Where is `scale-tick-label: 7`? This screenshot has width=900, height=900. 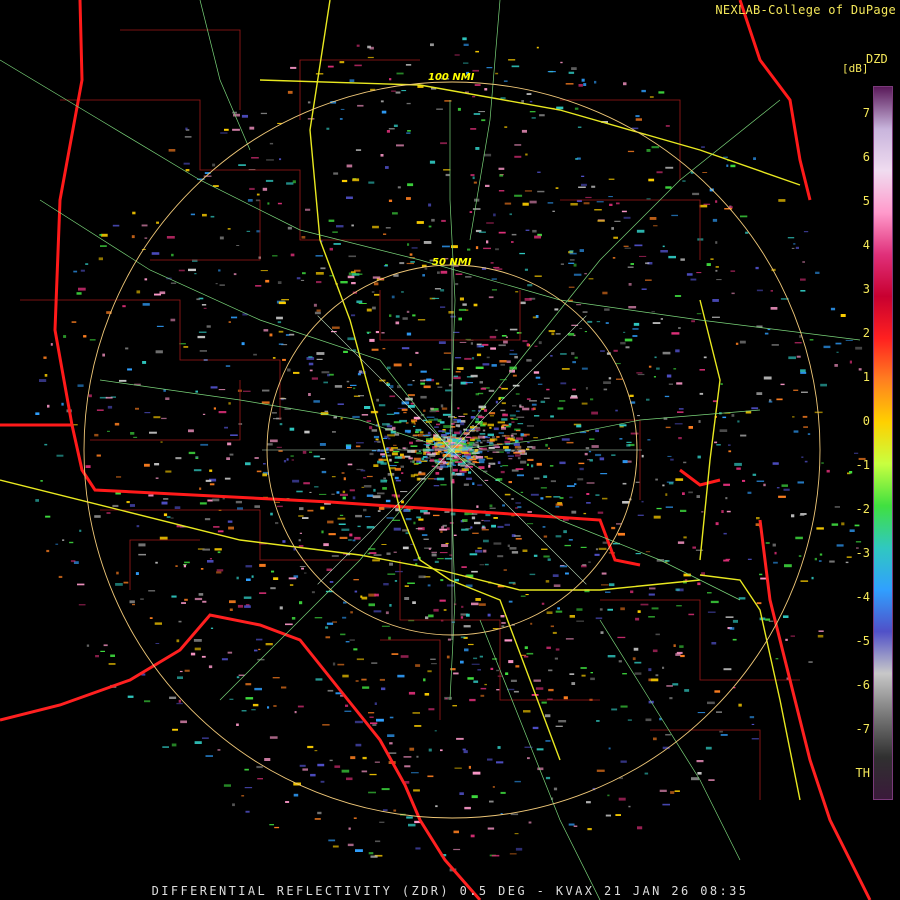 scale-tick-label: 7 is located at coordinates (866, 113).